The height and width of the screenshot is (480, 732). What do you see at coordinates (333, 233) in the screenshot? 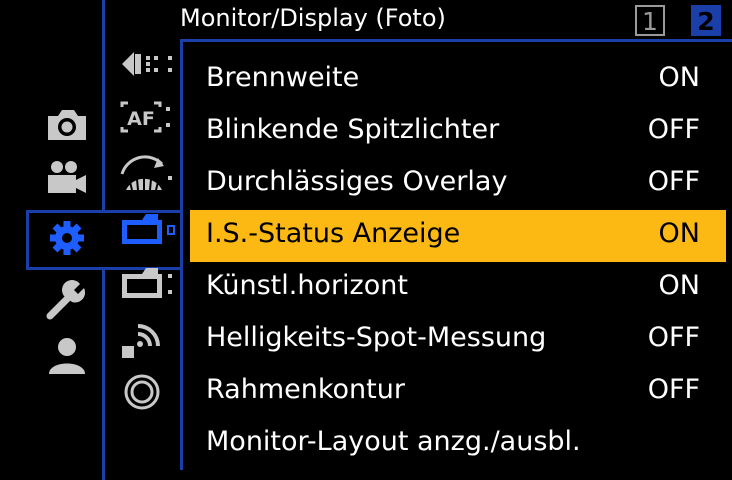
I see `menu-item-label: I.S.-Status Anzeige` at bounding box center [333, 233].